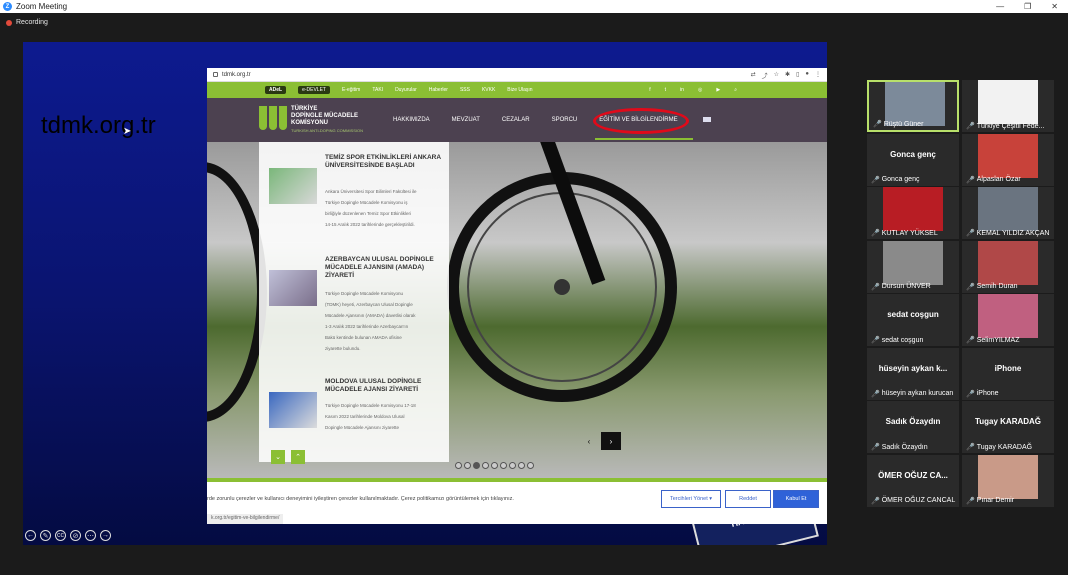  Describe the element at coordinates (691, 499) in the screenshot. I see `cookie-preferences-button: Tercihleri Yönet ▾` at that location.